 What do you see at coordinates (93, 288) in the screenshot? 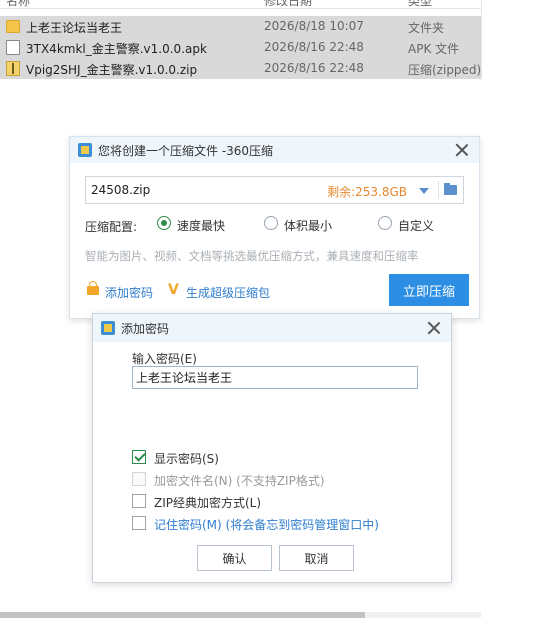
I see `lock-icon` at bounding box center [93, 288].